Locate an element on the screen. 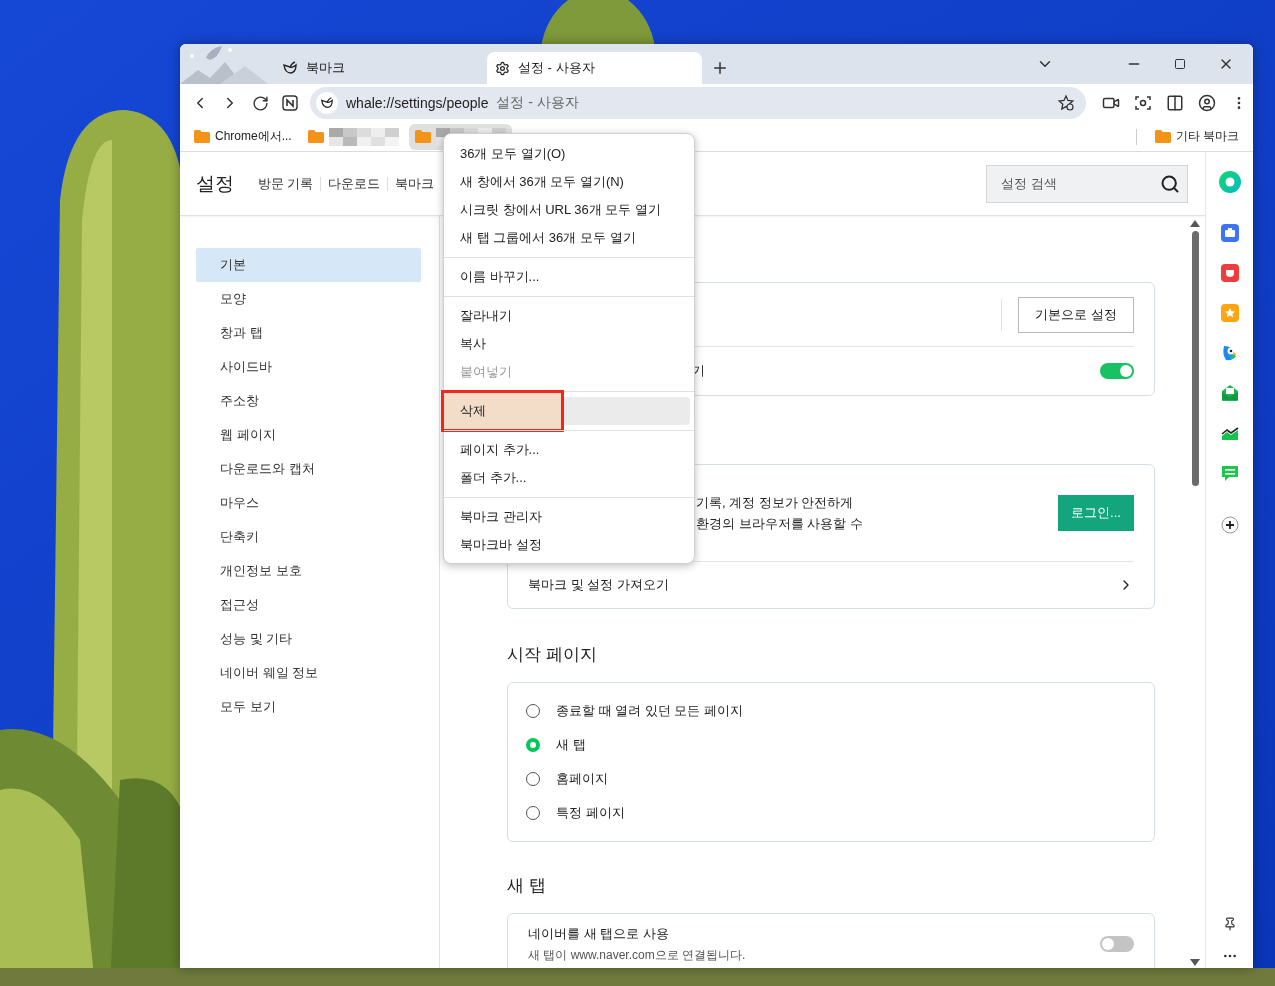 Image resolution: width=1275 pixels, height=986 pixels. menu-item: 시크릿 창에서 URL 36개 모두 열기 is located at coordinates (569, 210).